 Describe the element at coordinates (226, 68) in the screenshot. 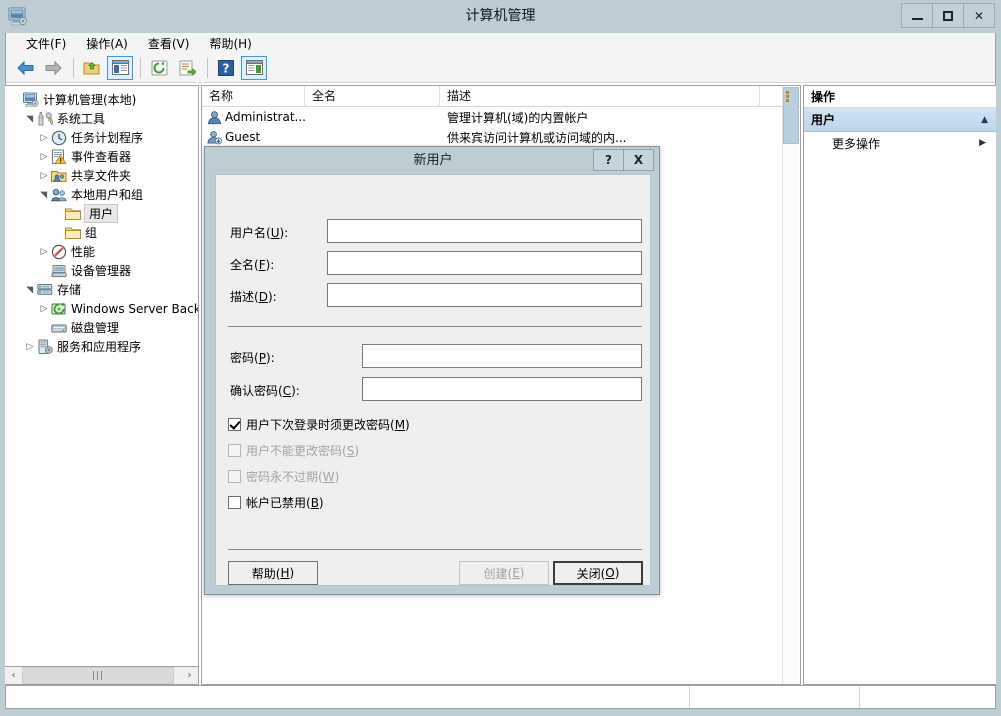

I see `help-icon: ?` at that location.